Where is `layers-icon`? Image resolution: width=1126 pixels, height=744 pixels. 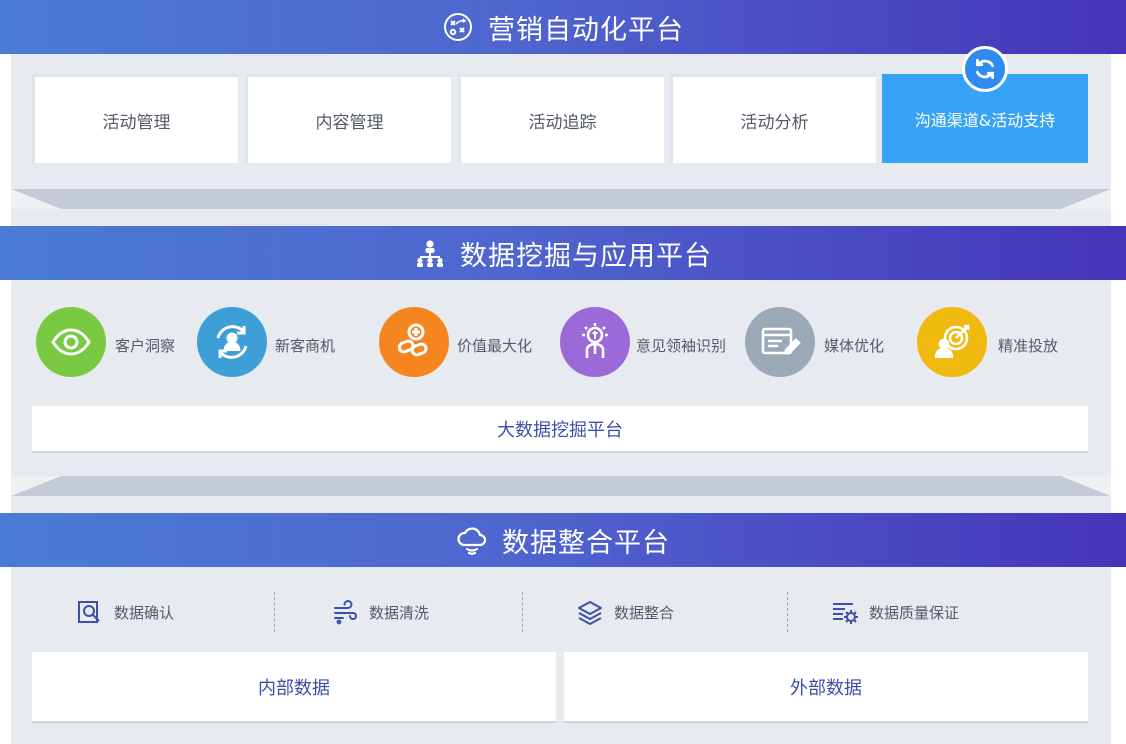
layers-icon is located at coordinates (590, 613).